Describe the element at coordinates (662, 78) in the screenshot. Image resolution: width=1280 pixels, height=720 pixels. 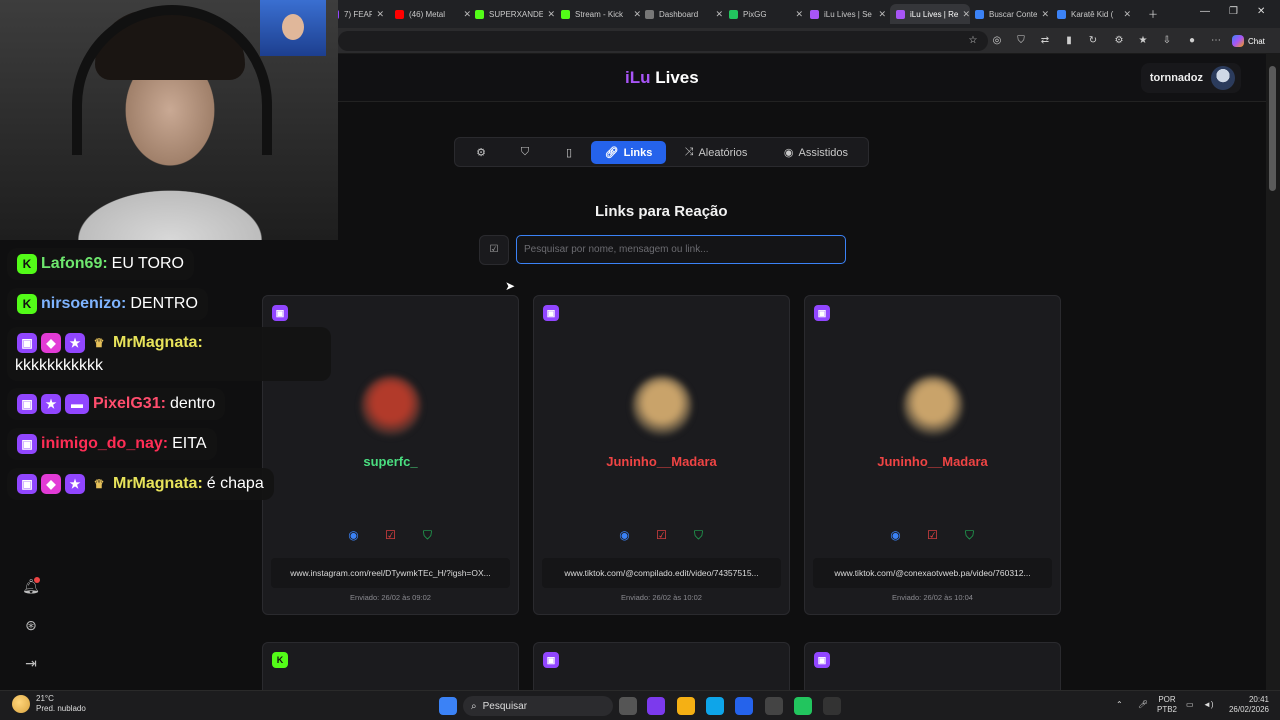
I see `brand-logo: iLu Lives` at that location.